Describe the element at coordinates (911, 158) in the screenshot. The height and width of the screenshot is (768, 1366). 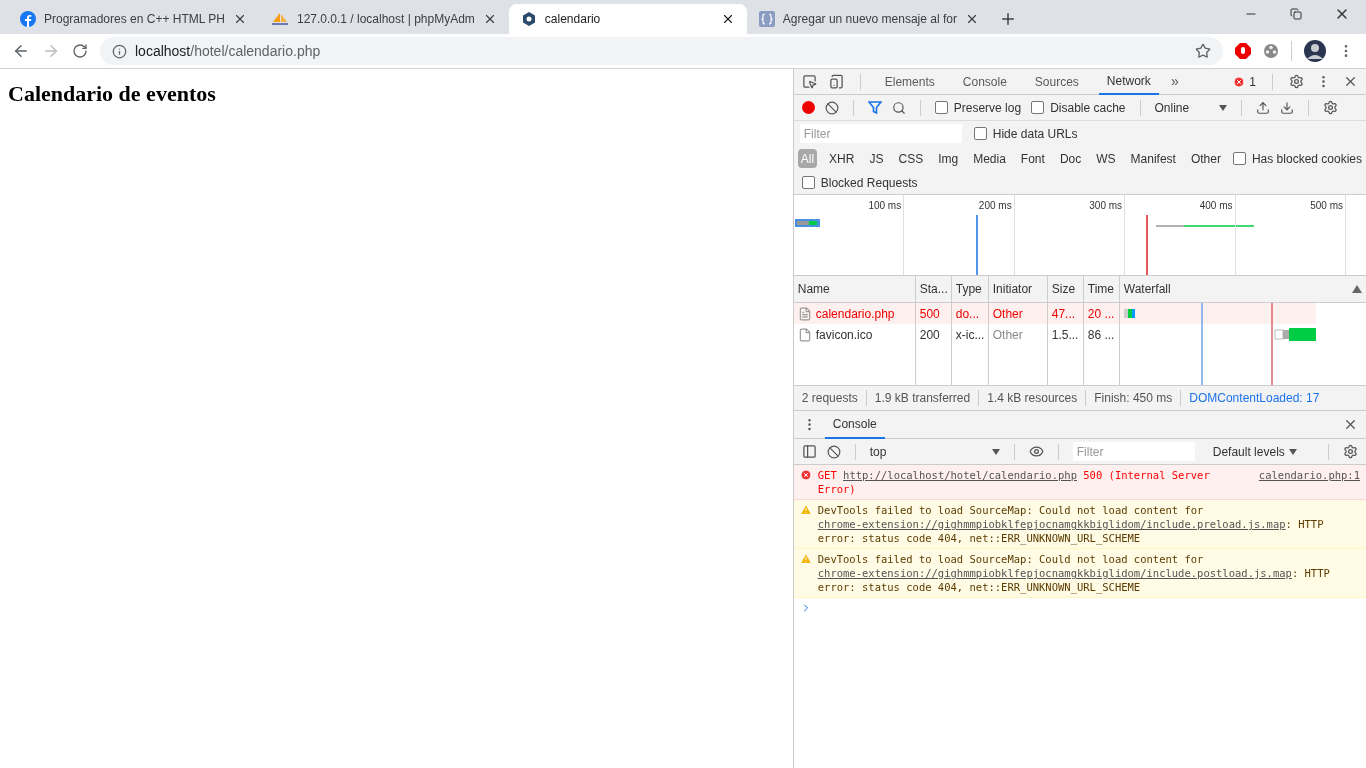
I see `type-filter: CSS` at that location.